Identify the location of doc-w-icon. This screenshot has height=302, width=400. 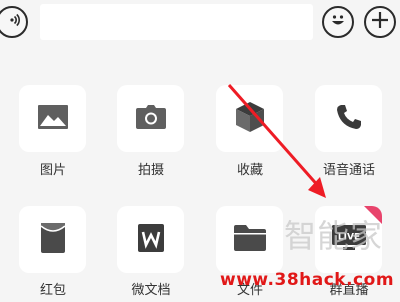
(150, 239).